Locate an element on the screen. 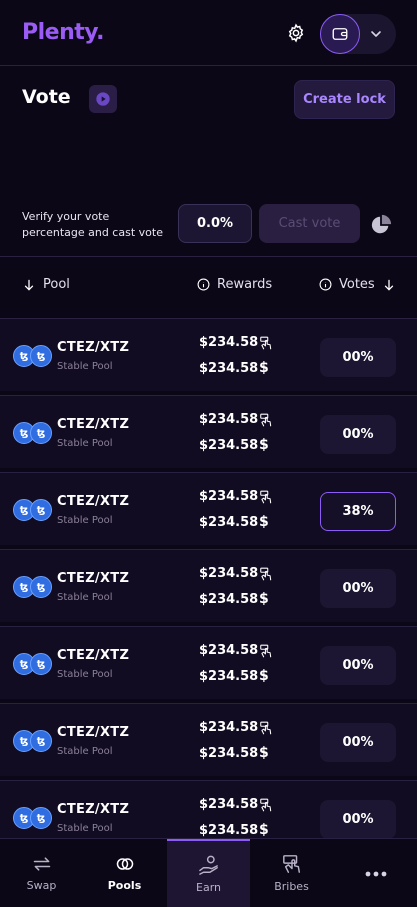 The image size is (417, 907). cast-vote-button: Cast vote is located at coordinates (309, 223).